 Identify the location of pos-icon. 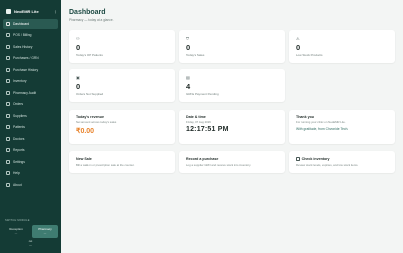
(8, 35).